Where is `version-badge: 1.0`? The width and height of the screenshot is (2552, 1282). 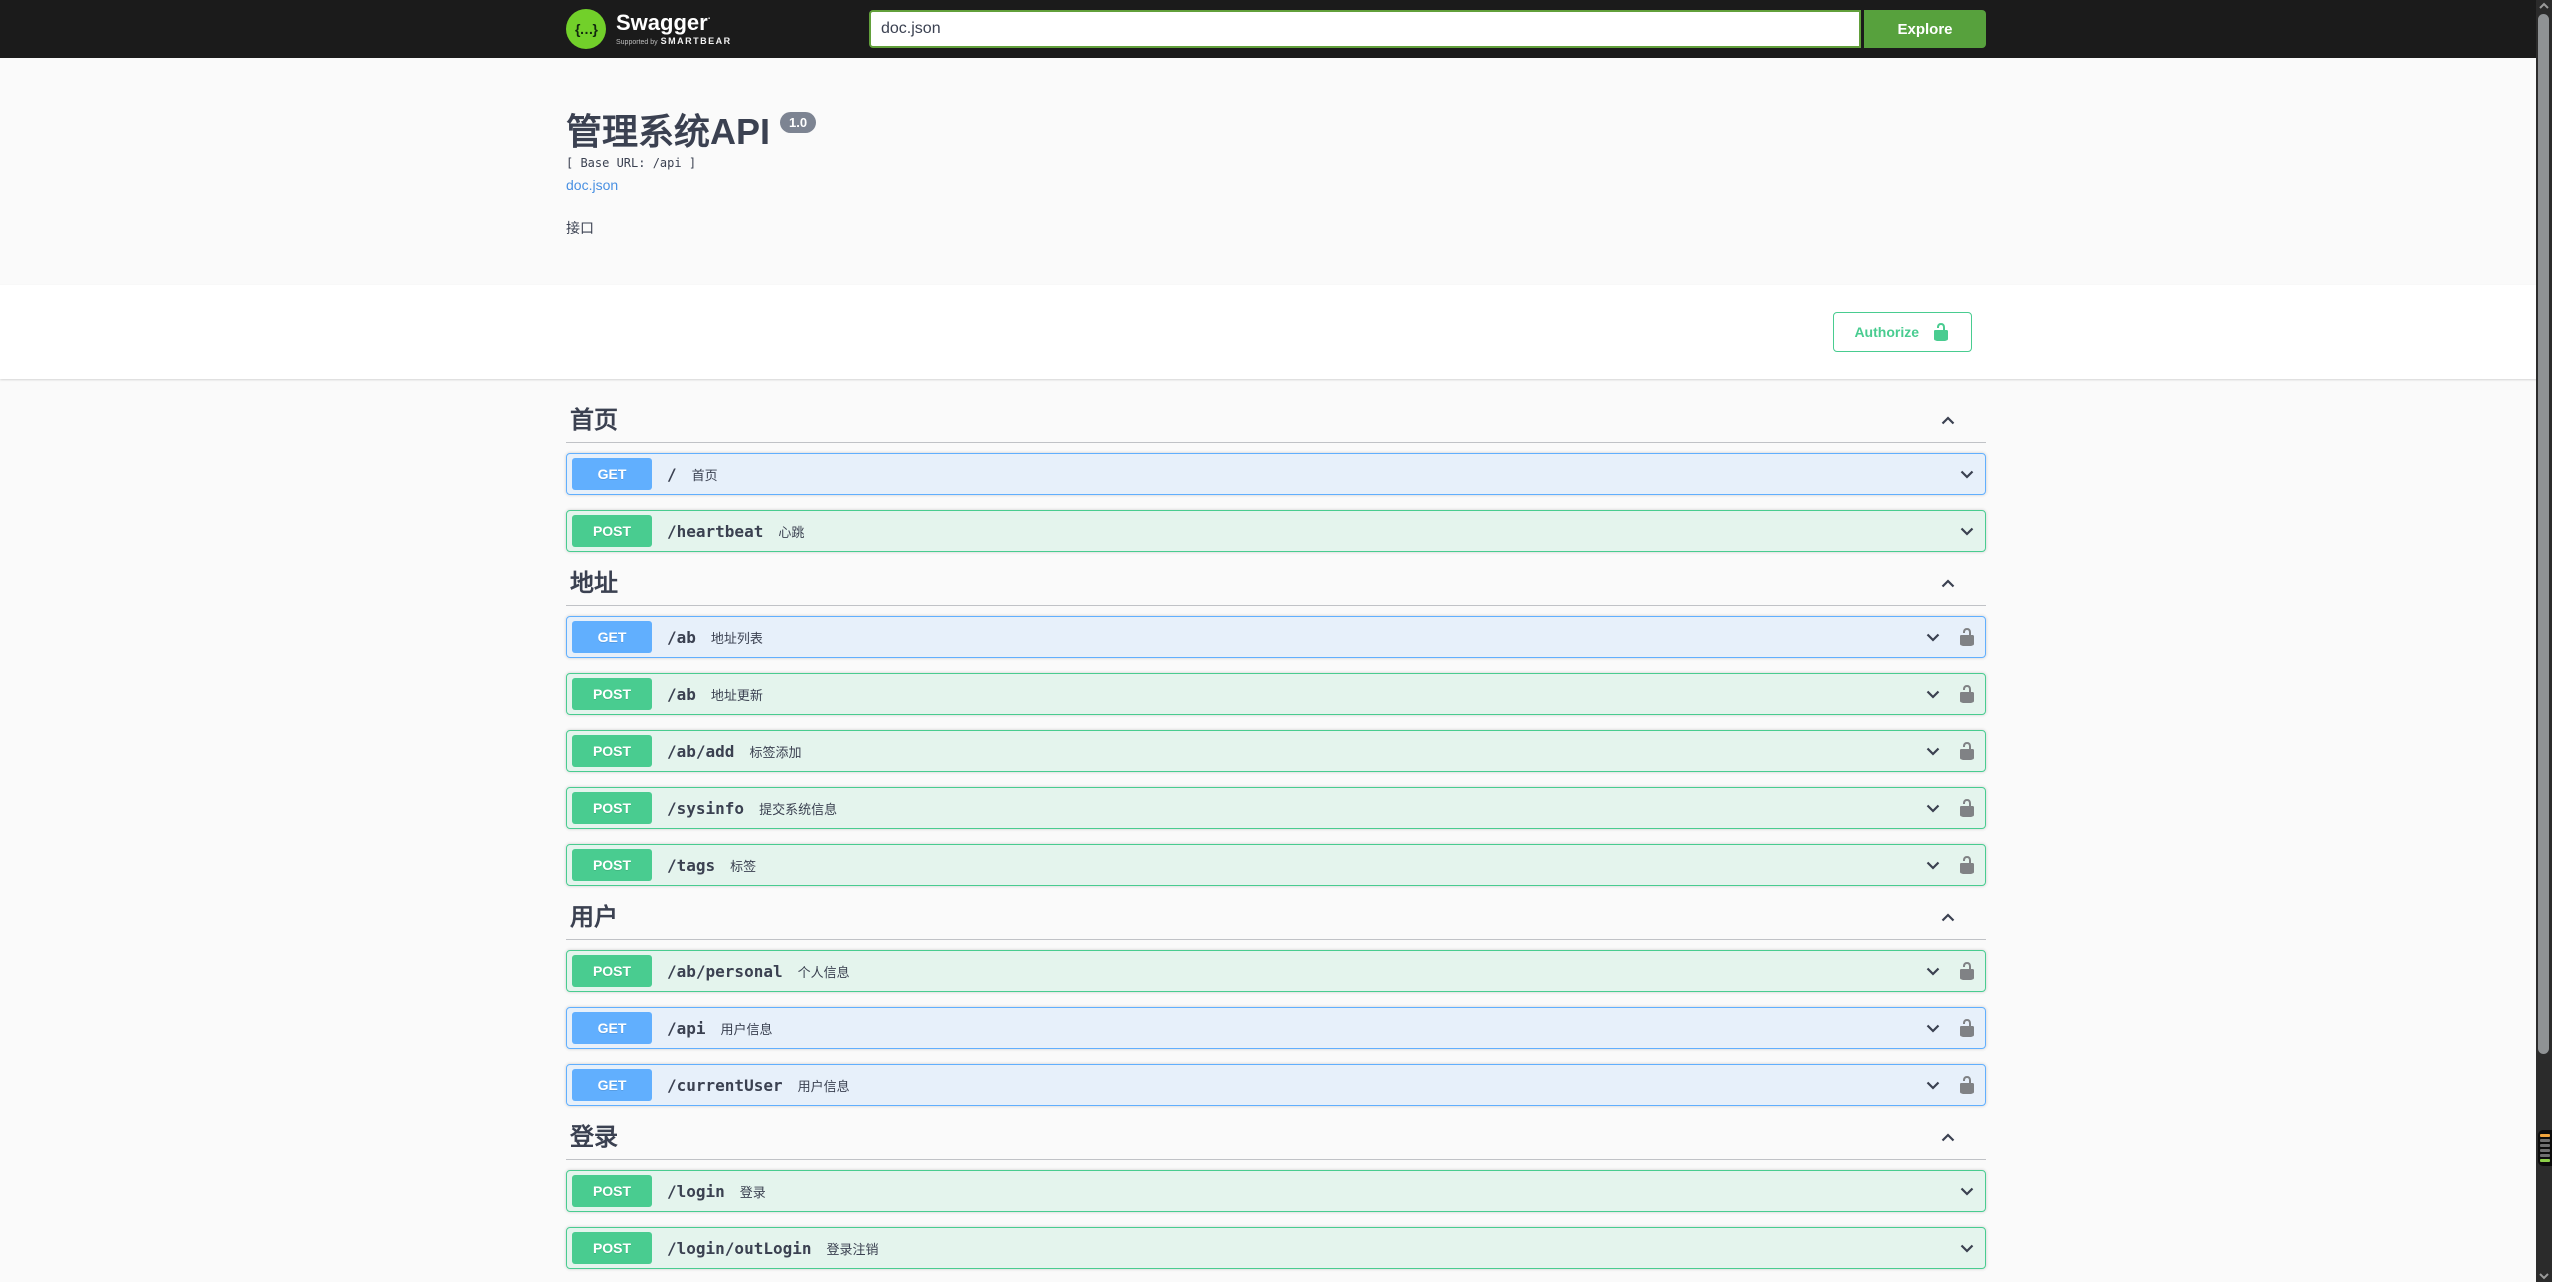 version-badge: 1.0 is located at coordinates (798, 122).